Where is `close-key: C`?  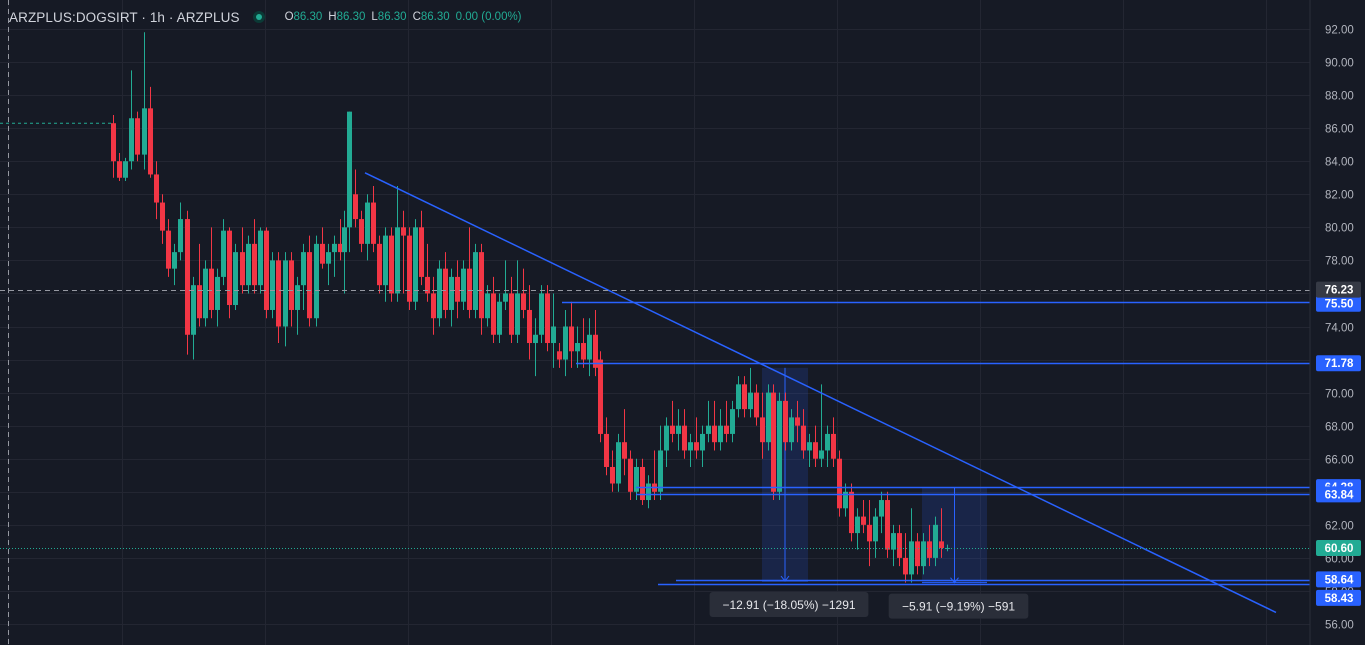 close-key: C is located at coordinates (416, 17).